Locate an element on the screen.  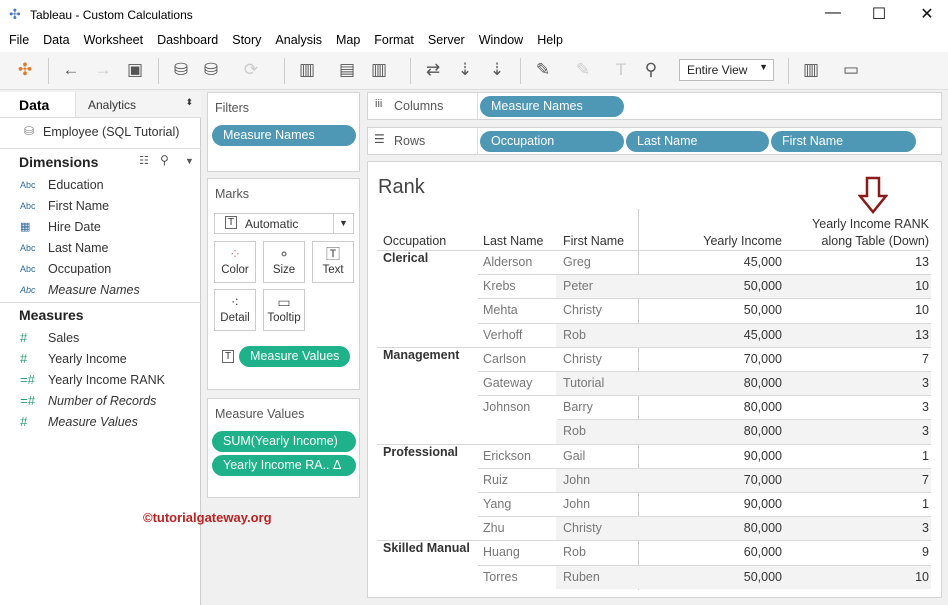
tableau-home-icon: ✣ is located at coordinates (25, 70).